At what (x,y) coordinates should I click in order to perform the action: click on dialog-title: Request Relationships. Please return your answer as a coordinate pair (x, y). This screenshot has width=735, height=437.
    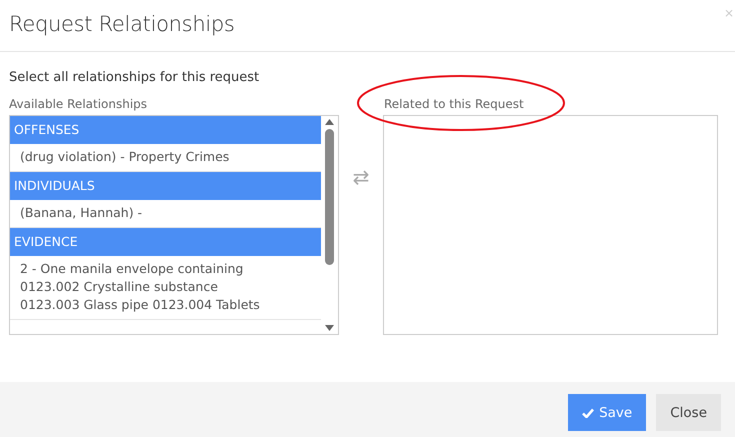
    Looking at the image, I should click on (122, 24).